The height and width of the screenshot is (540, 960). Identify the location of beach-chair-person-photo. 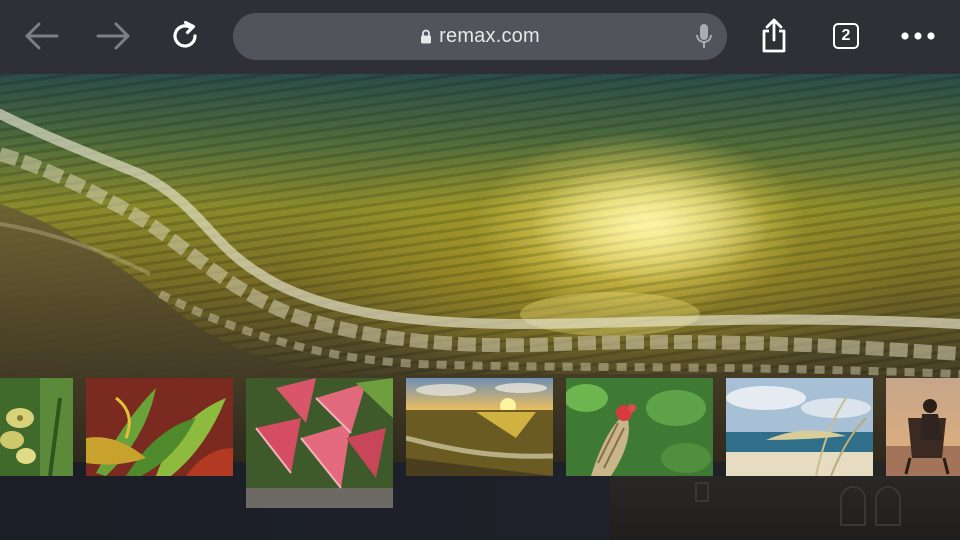
(923, 427).